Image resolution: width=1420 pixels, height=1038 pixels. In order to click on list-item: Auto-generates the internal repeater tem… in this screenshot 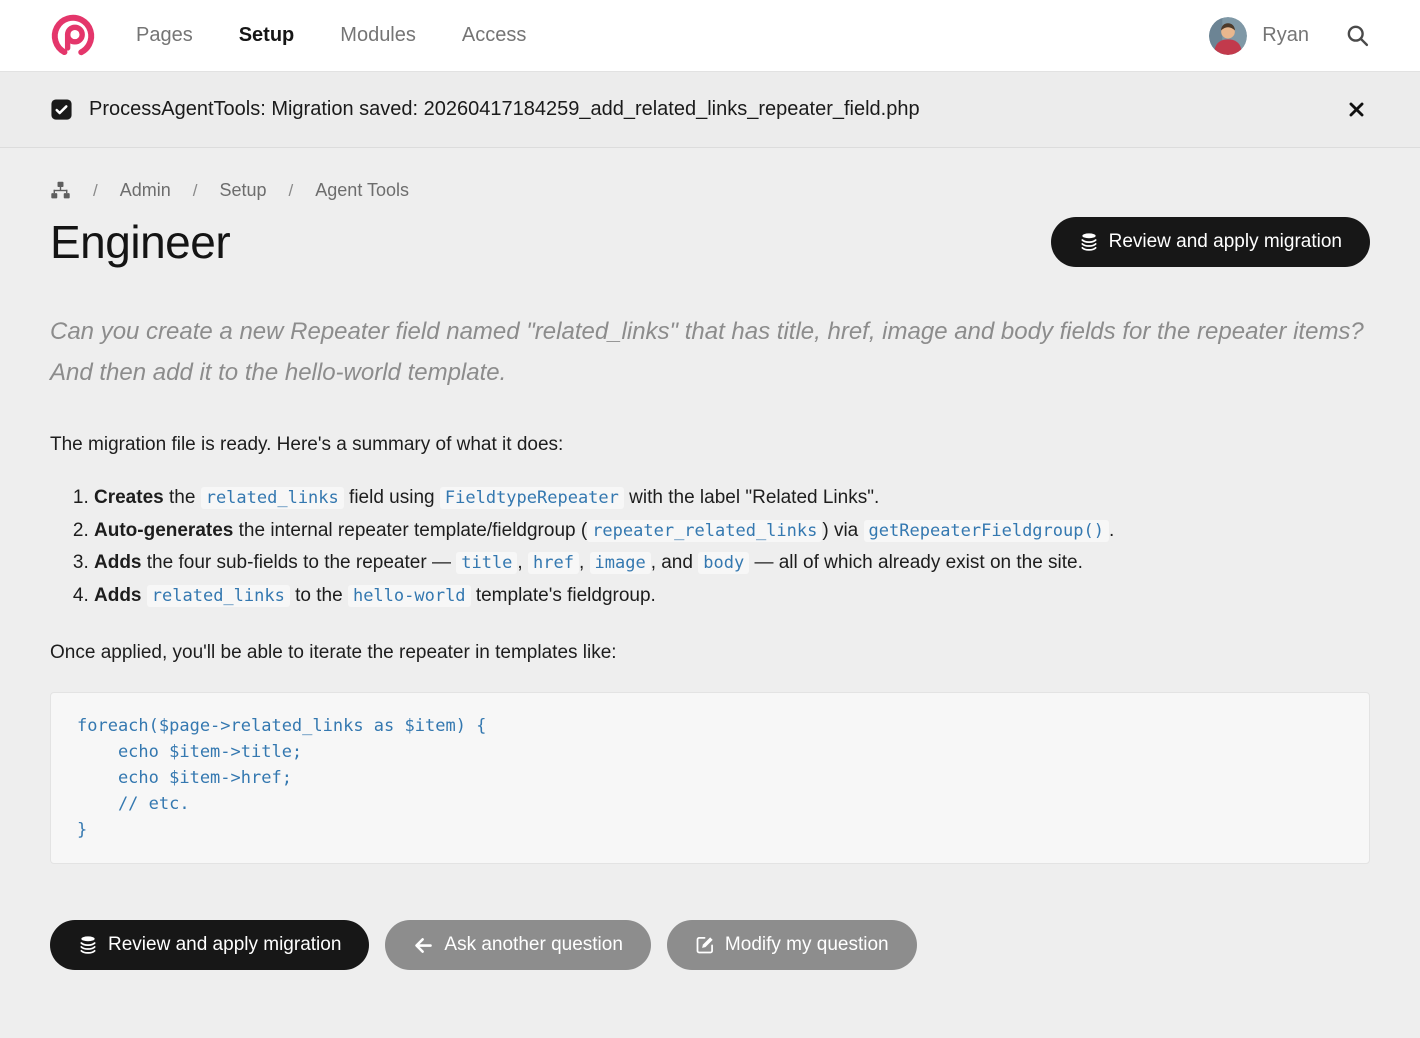, I will do `click(732, 531)`.